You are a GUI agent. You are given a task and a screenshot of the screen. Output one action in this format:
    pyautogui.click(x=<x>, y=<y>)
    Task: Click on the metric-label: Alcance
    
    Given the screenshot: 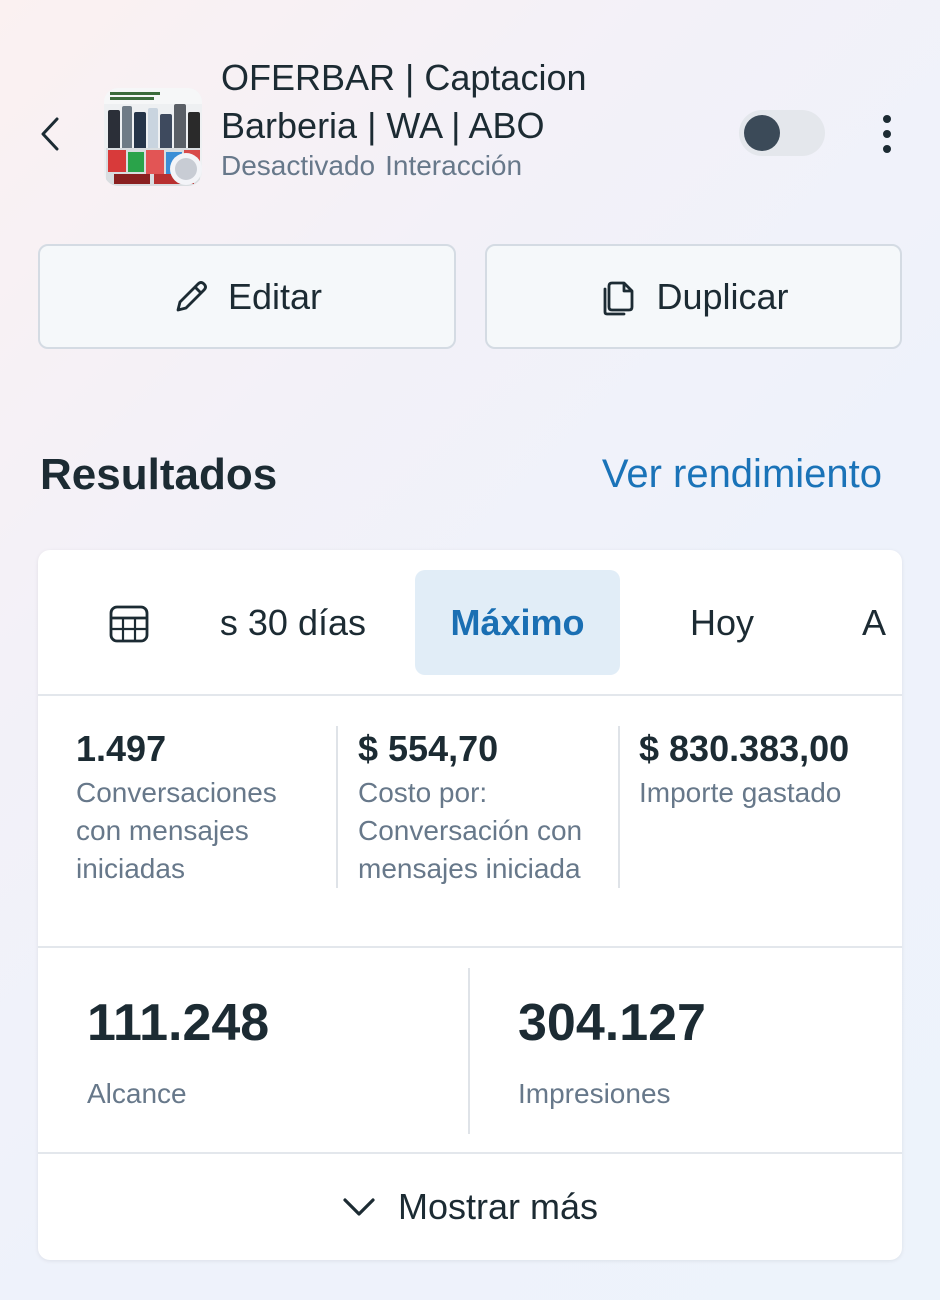 What is the action you would take?
    pyautogui.click(x=137, y=1093)
    